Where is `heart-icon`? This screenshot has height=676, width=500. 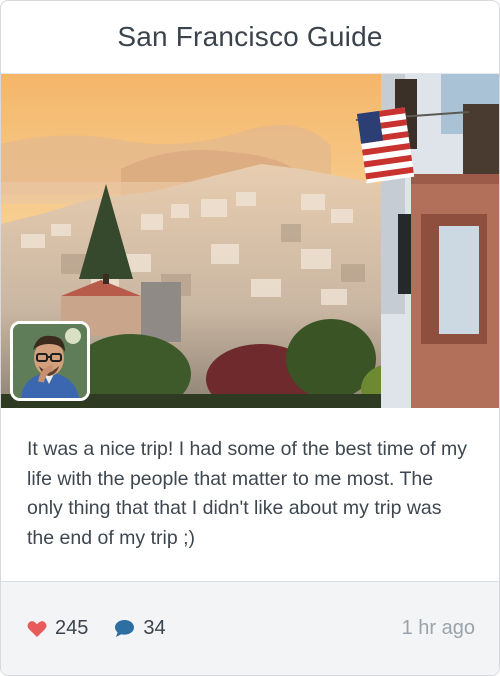 heart-icon is located at coordinates (37, 628).